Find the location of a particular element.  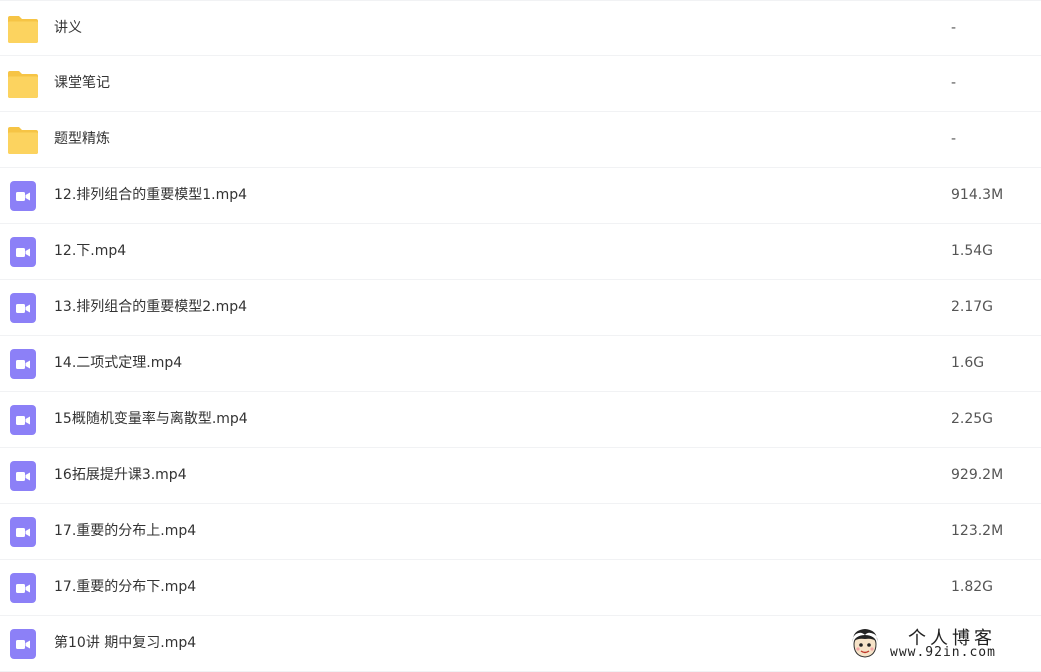

watermark-url: www.92in.com is located at coordinates (943, 652).